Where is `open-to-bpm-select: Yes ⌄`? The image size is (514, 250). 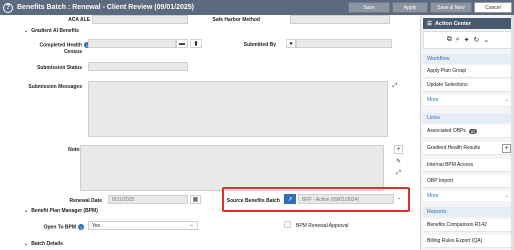
open-to-bpm-select: Yes ⌄ is located at coordinates (143, 225).